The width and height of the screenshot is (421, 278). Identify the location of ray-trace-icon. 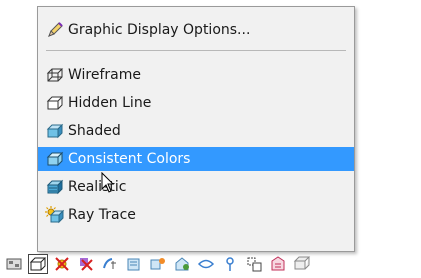
(55, 215).